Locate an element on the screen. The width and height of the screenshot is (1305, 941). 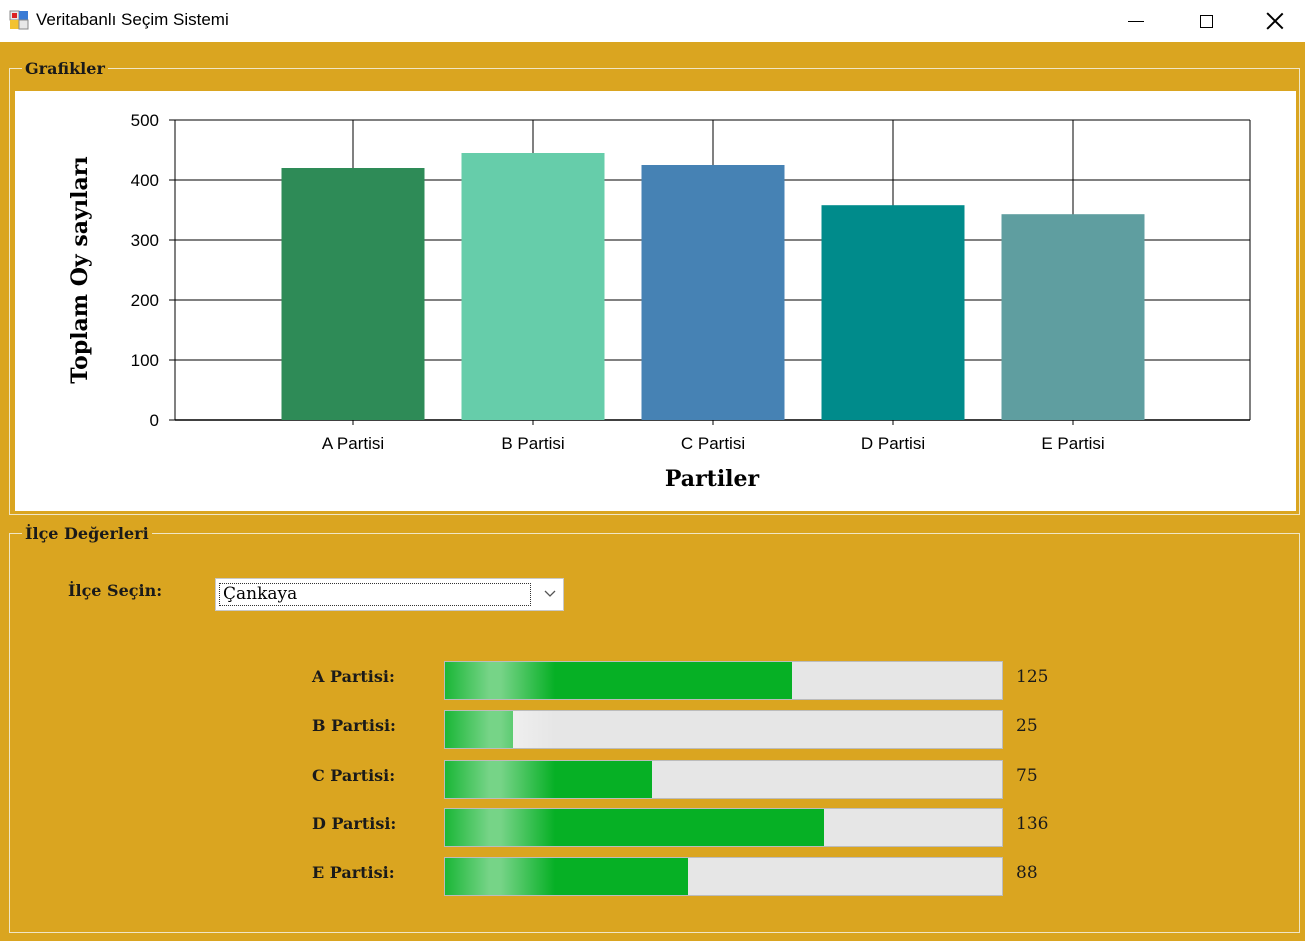
minimize-icon is located at coordinates (1136, 21).